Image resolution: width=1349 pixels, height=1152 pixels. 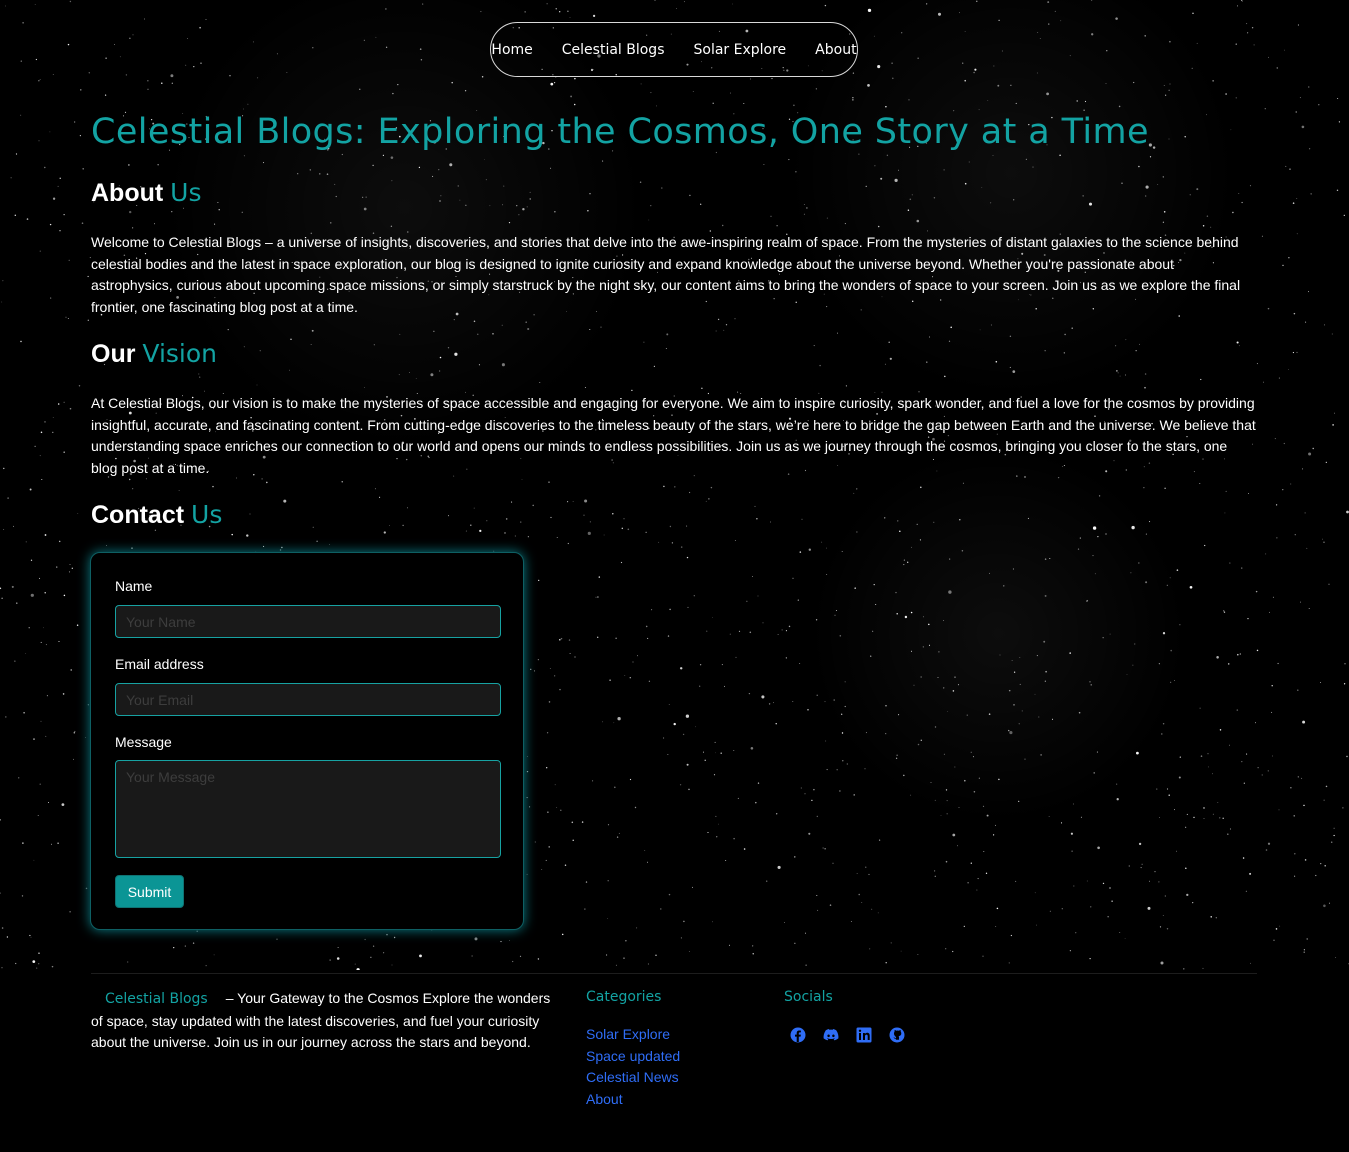 I want to click on nav-about: About, so click(x=835, y=50).